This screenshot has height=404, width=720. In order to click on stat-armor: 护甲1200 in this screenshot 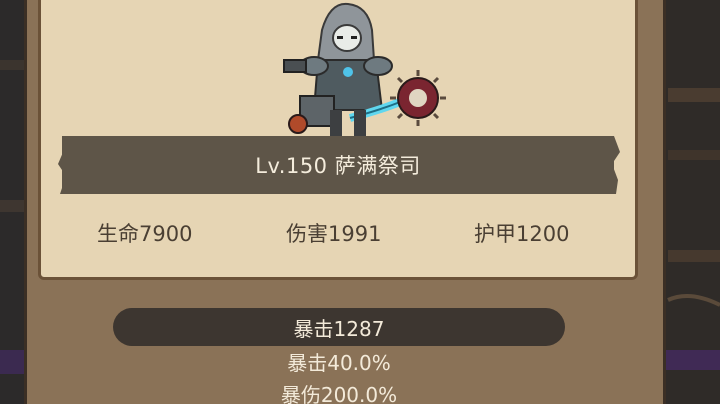, I will do `click(522, 234)`.